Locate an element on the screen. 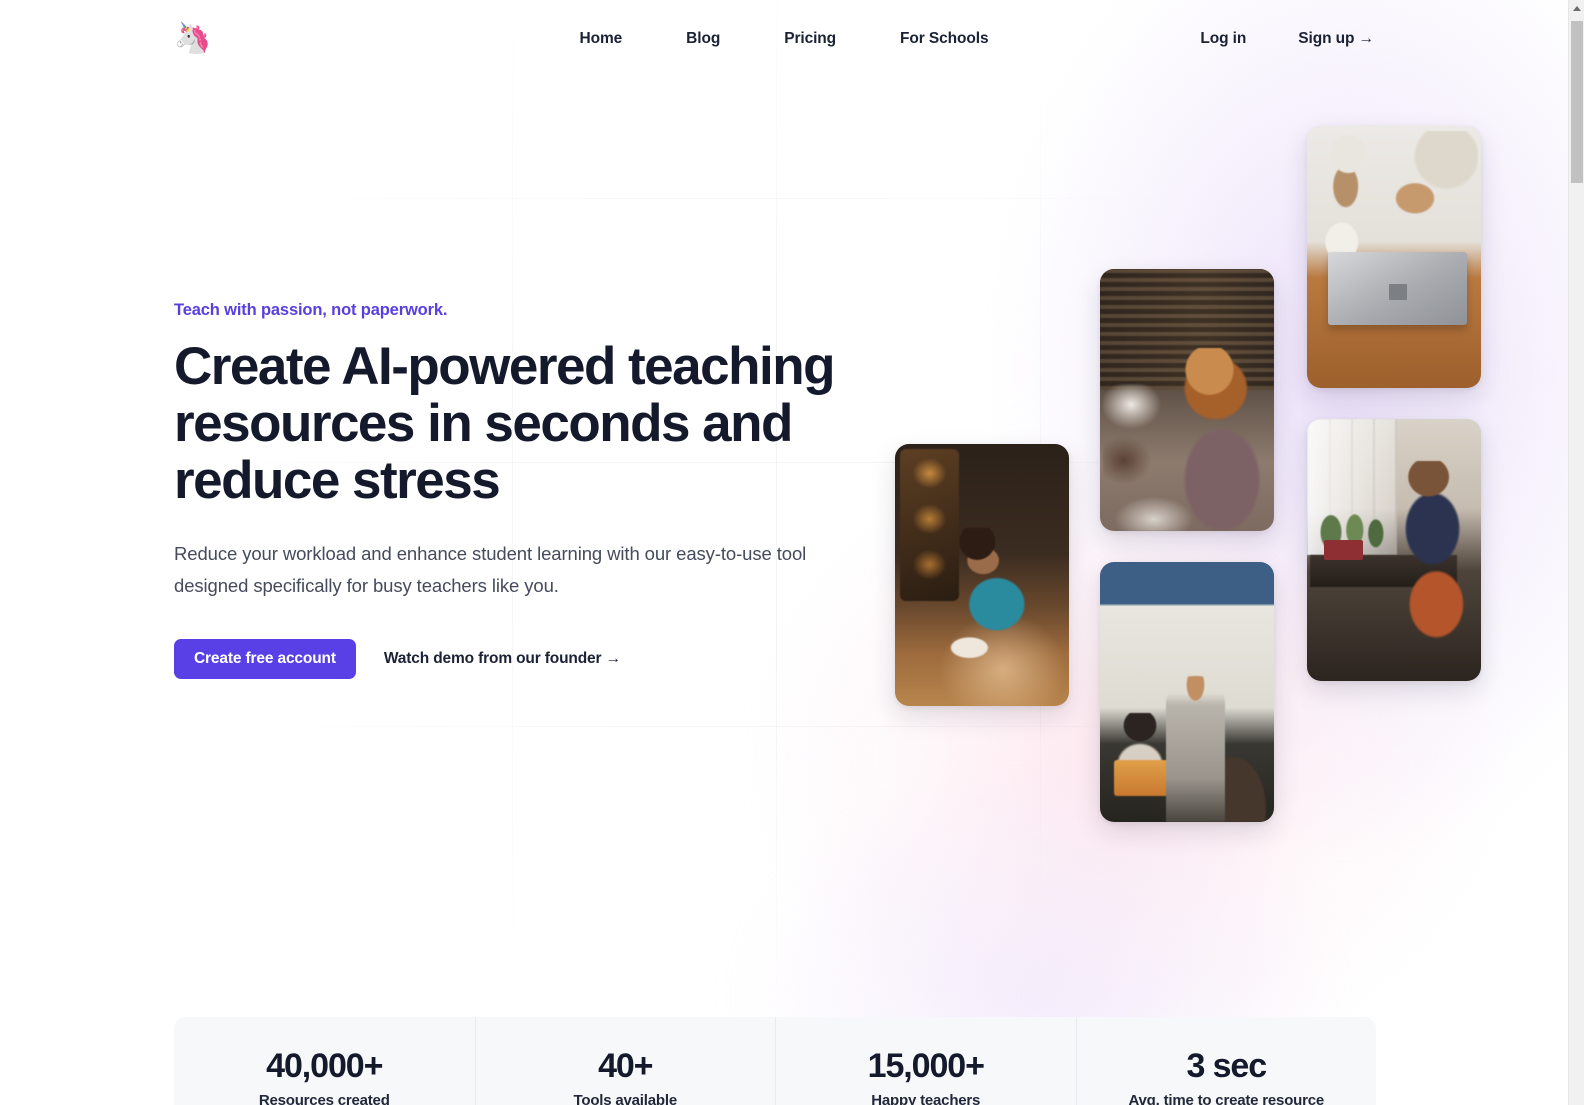 This screenshot has width=1584, height=1105. nav-item-for-schools: For Schools is located at coordinates (944, 39).